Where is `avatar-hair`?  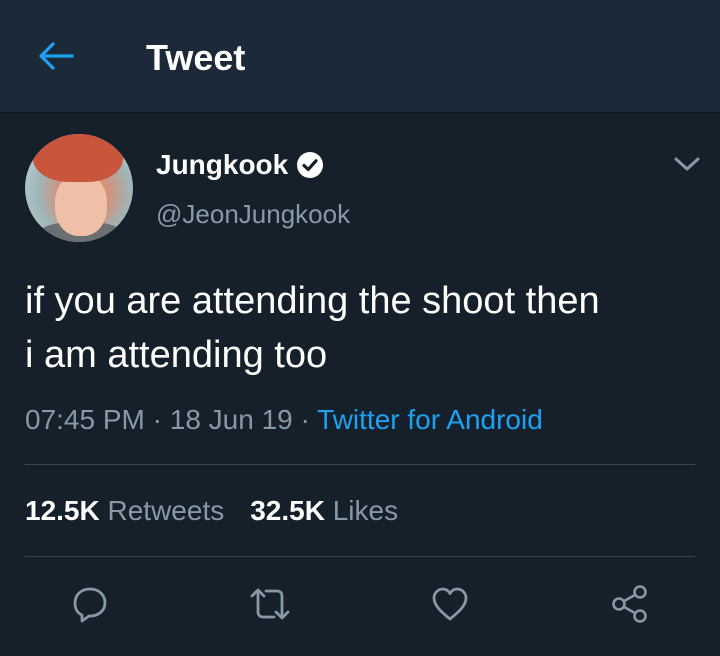 avatar-hair is located at coordinates (78, 158).